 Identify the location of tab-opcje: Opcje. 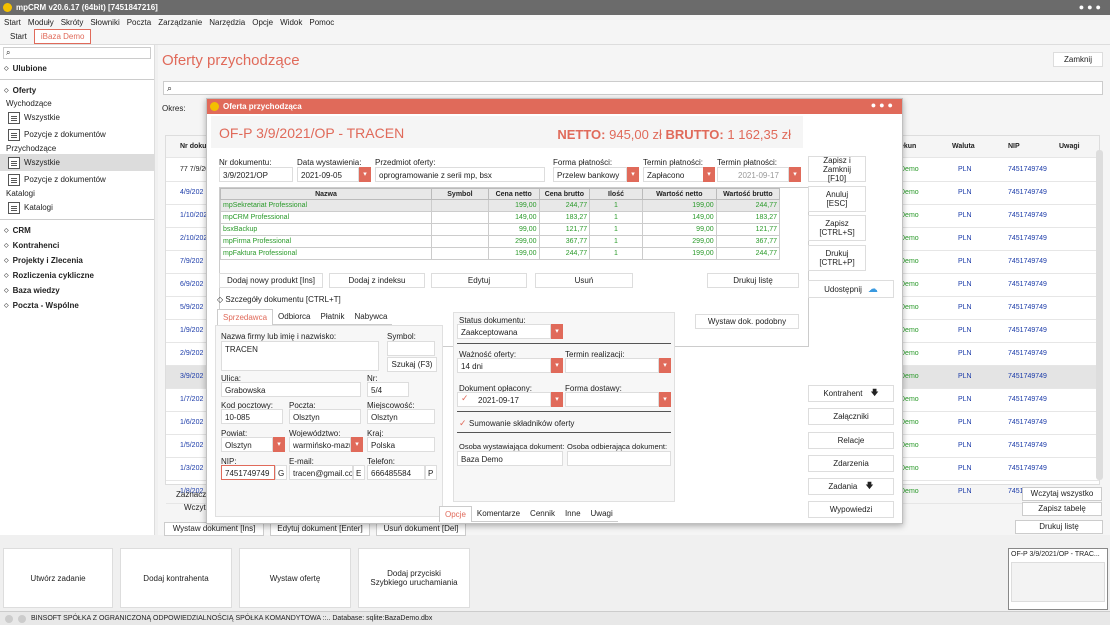
(455, 514).